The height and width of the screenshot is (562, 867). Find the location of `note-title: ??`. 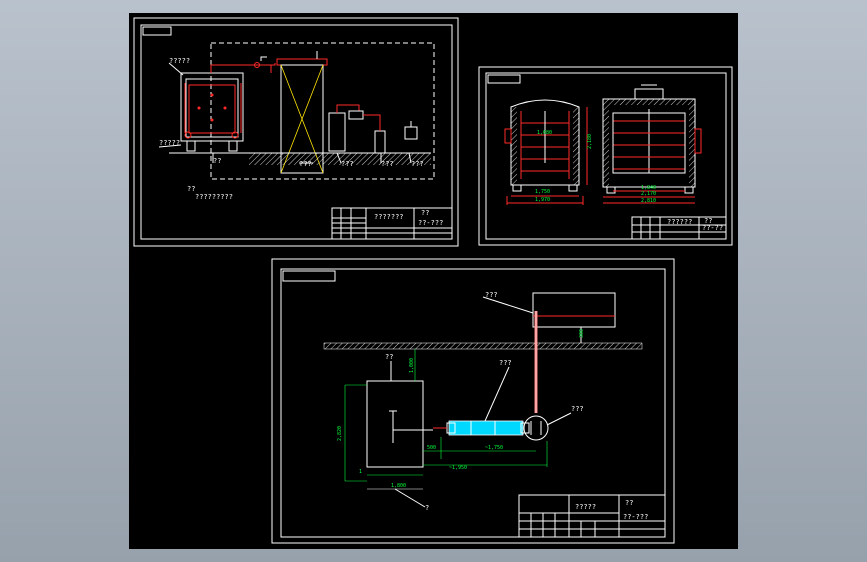

note-title: ?? is located at coordinates (191, 189).